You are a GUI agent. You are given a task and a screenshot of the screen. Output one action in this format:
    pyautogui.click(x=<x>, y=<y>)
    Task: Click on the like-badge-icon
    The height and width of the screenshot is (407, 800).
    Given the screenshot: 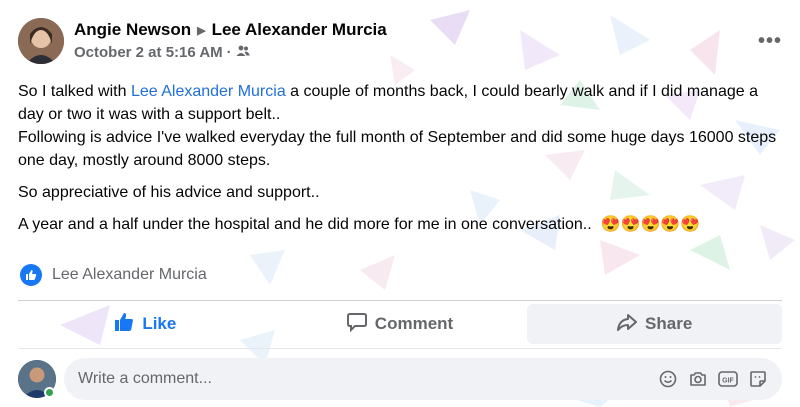 What is the action you would take?
    pyautogui.click(x=31, y=275)
    